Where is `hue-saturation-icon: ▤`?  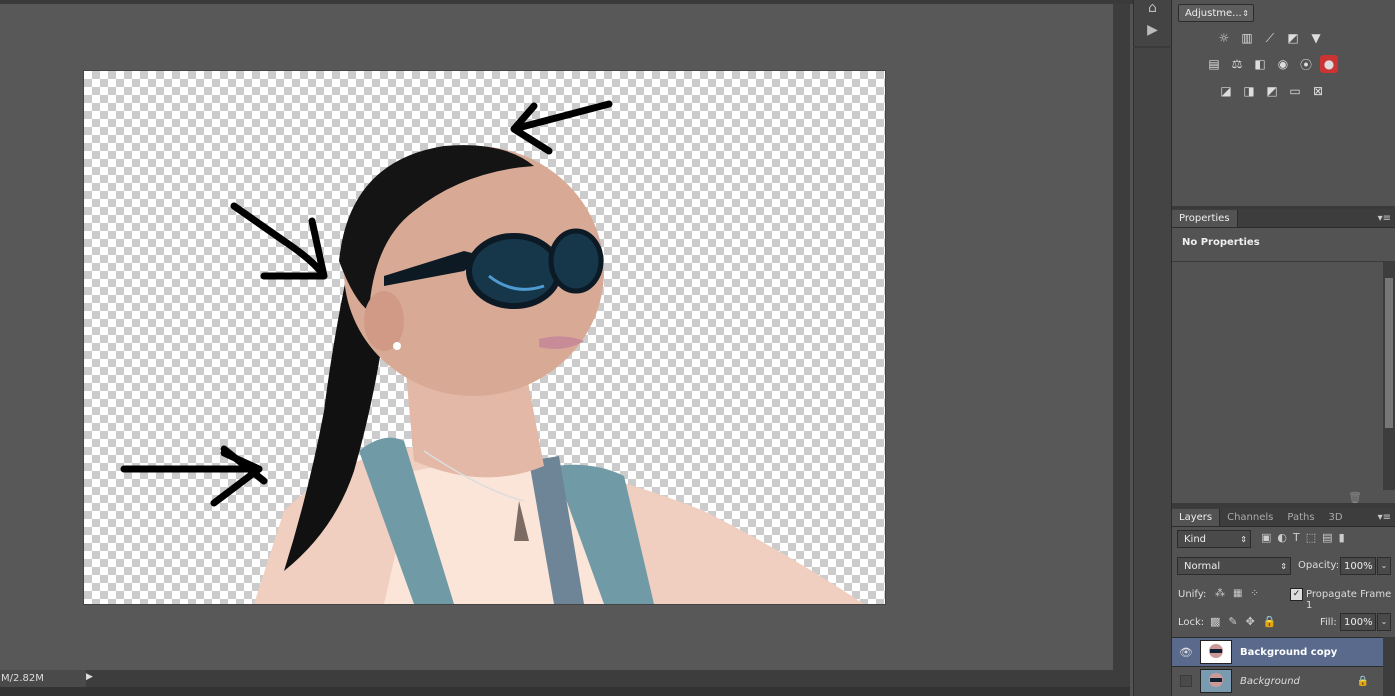
hue-saturation-icon: ▤ is located at coordinates (1214, 64).